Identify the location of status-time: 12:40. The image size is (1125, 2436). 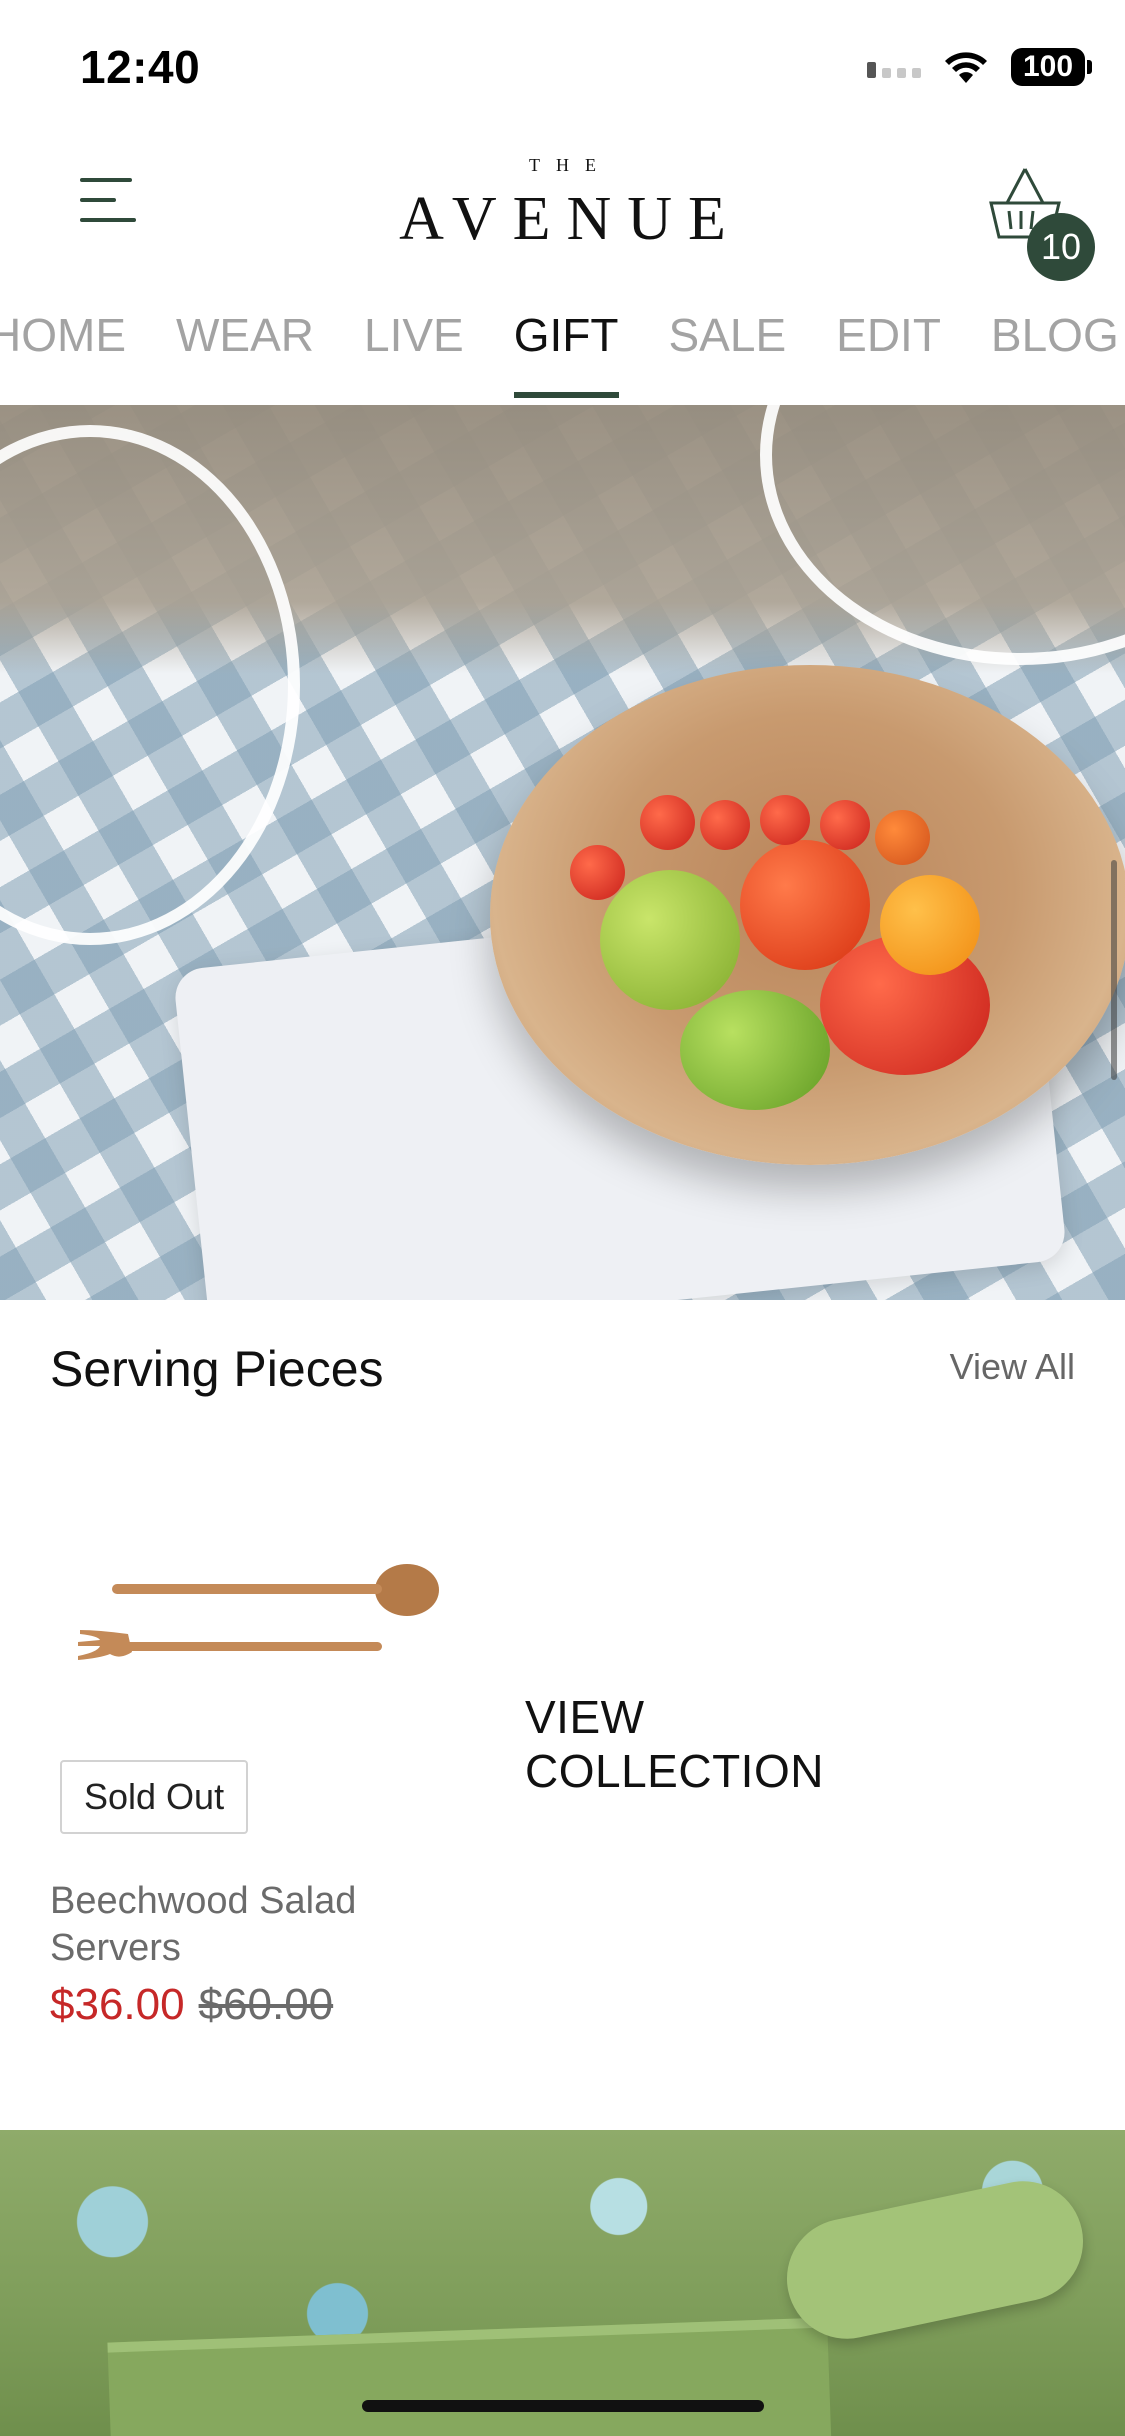
(140, 67).